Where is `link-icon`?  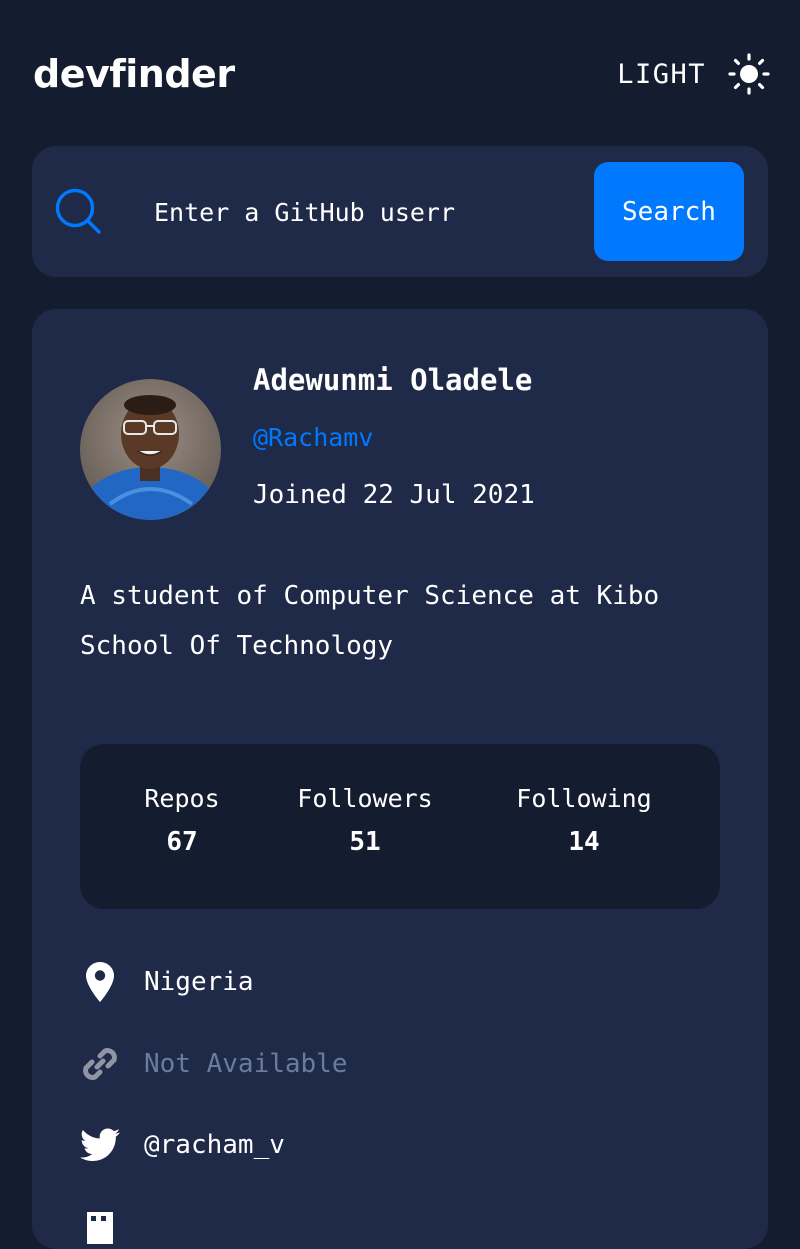 link-icon is located at coordinates (100, 1064).